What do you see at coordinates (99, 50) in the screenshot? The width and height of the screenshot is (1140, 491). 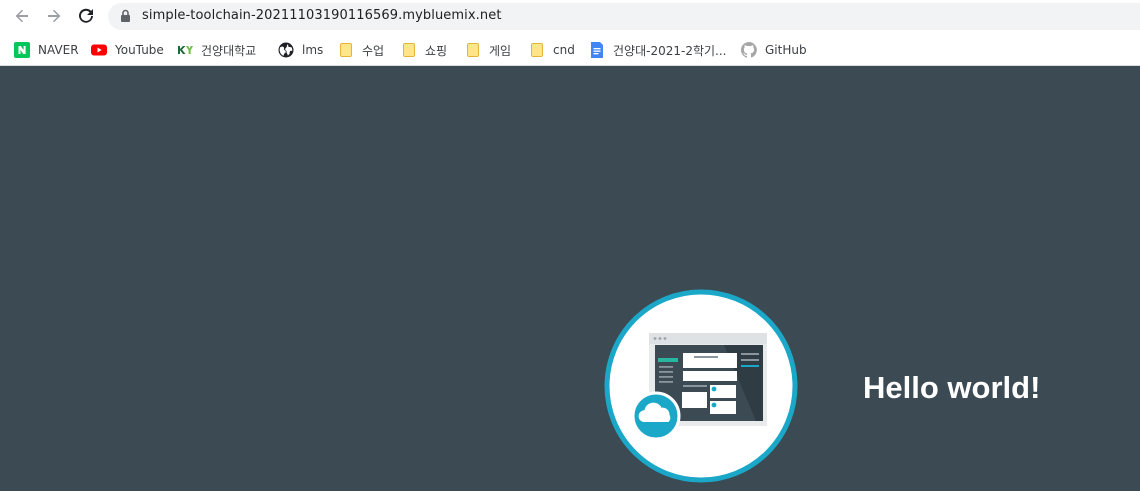 I see `youtube-icon` at bounding box center [99, 50].